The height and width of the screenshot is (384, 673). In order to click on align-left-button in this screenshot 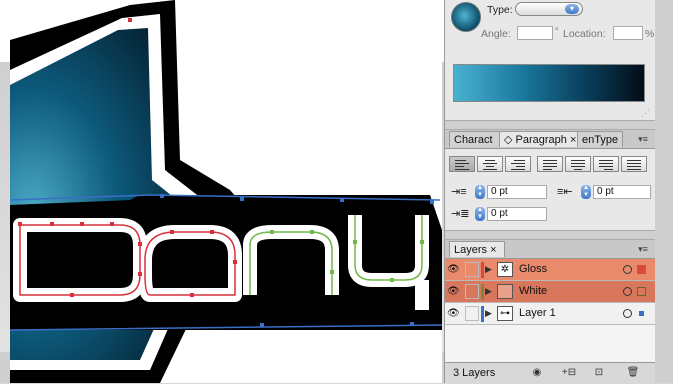, I will do `click(462, 164)`.